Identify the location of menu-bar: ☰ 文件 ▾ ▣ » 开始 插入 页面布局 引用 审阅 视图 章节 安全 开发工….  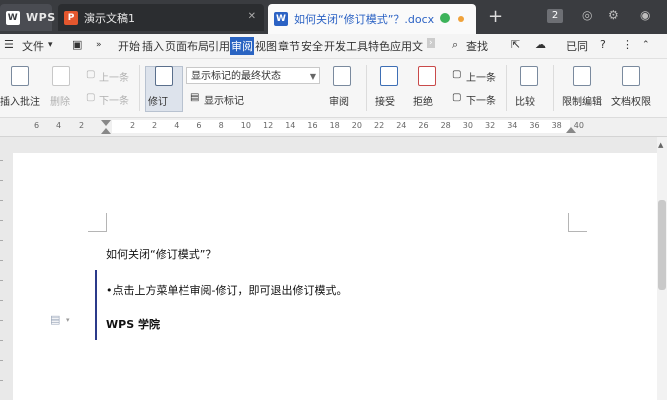
(333, 46).